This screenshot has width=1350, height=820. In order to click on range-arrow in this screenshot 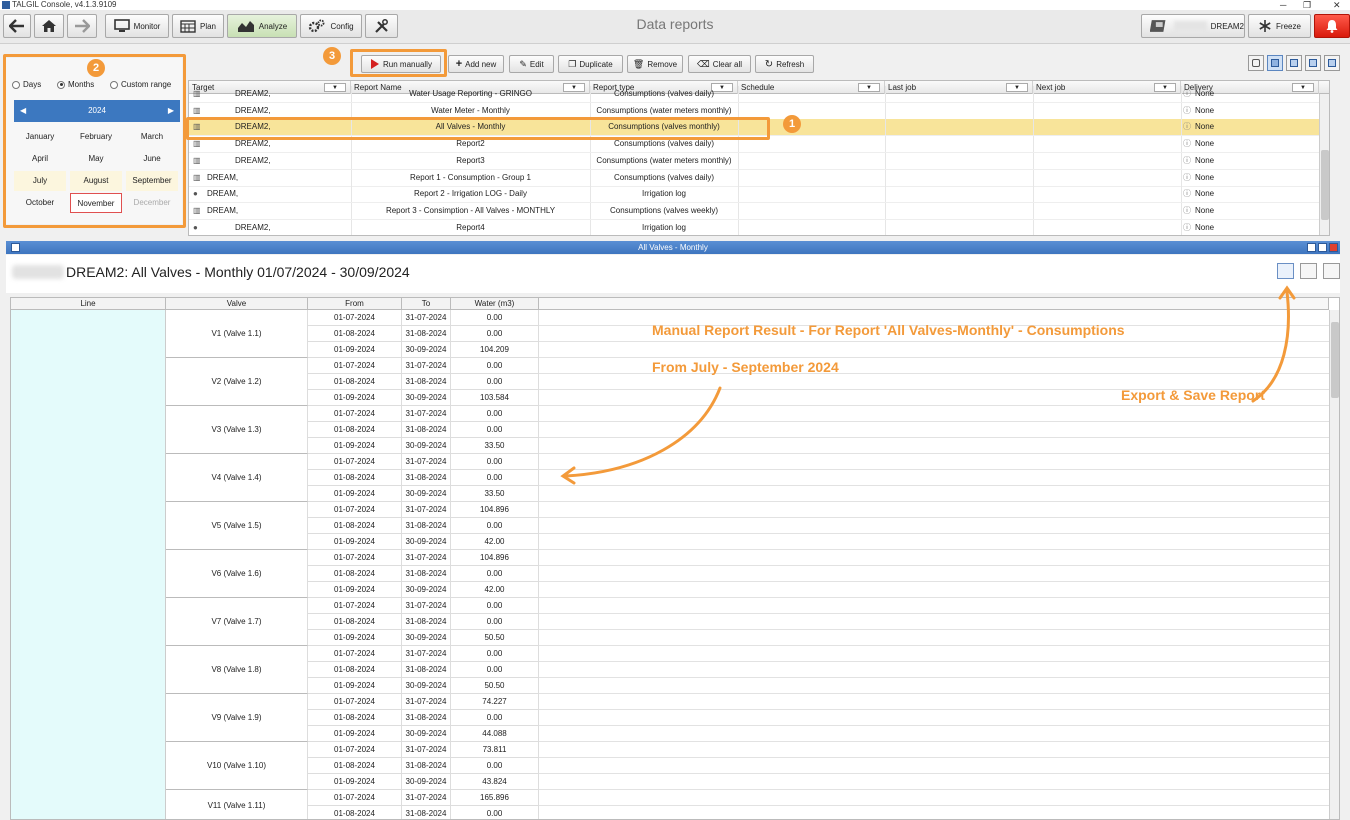, I will do `click(643, 432)`.